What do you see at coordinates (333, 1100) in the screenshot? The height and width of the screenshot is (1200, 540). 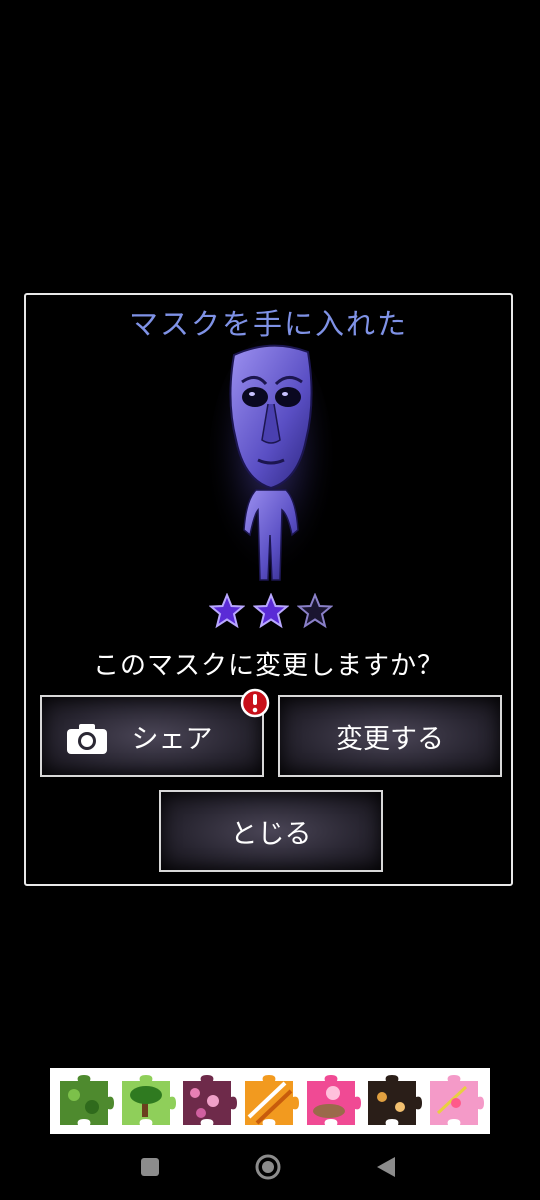 I see `puzzle-piece-pink-bowl-icon` at bounding box center [333, 1100].